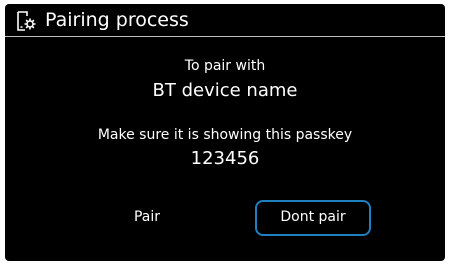 The image size is (450, 266). What do you see at coordinates (26, 21) in the screenshot?
I see `phone-gear-icon` at bounding box center [26, 21].